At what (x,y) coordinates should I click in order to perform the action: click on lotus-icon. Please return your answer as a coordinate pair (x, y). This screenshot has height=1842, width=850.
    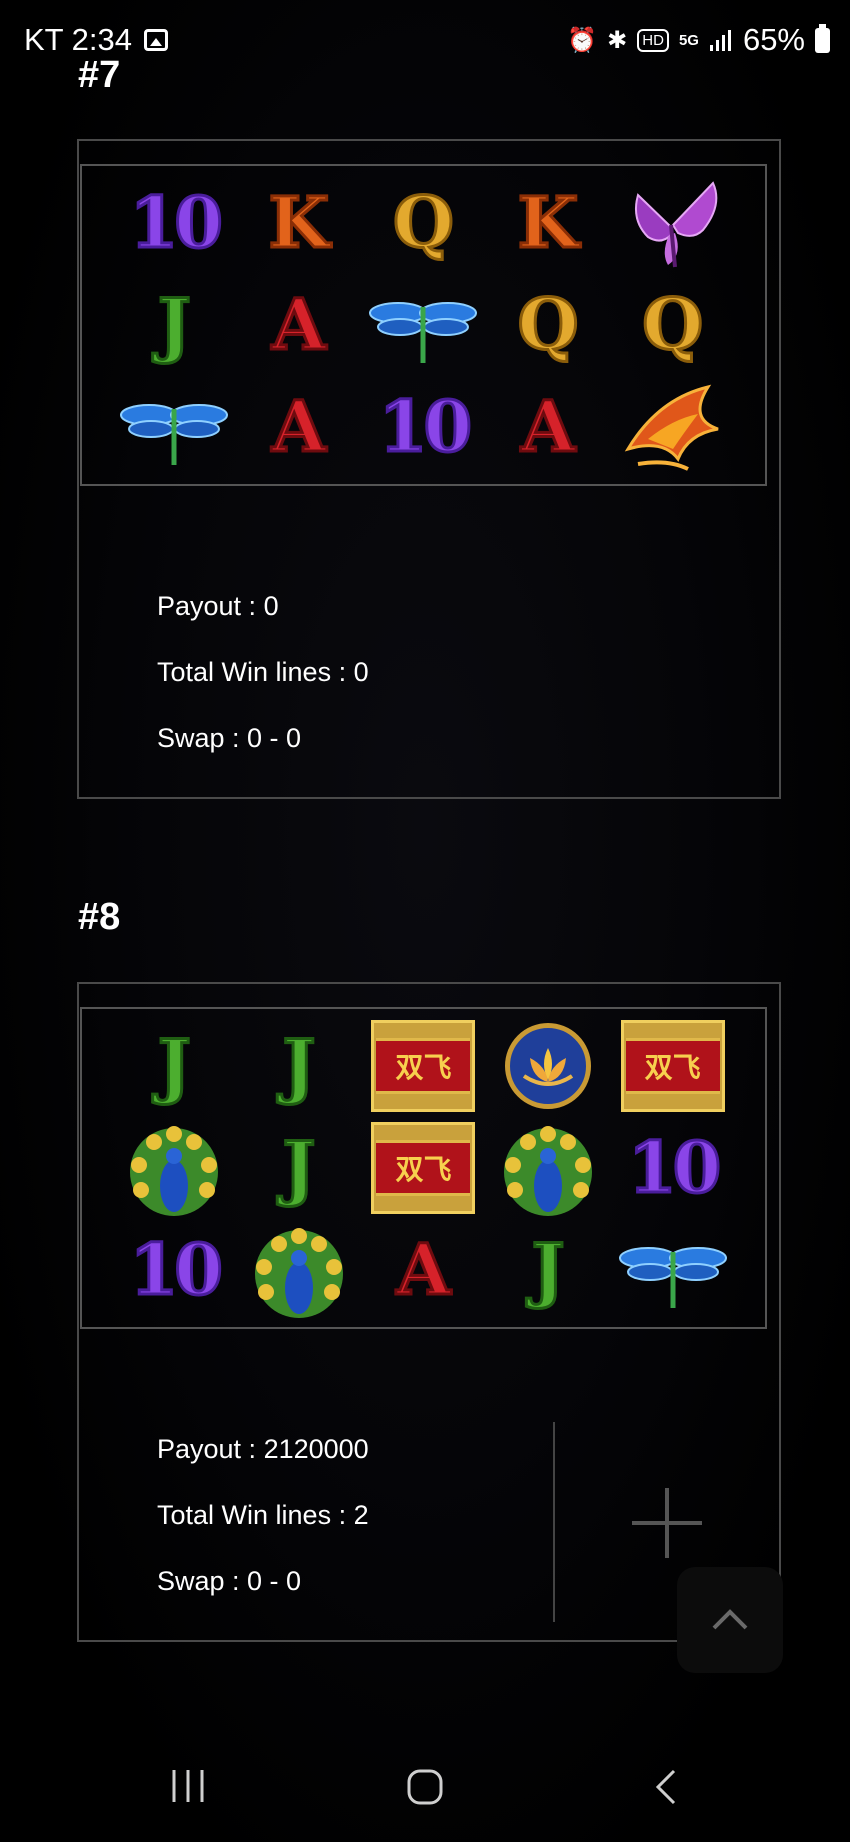
    Looking at the image, I should click on (548, 1066).